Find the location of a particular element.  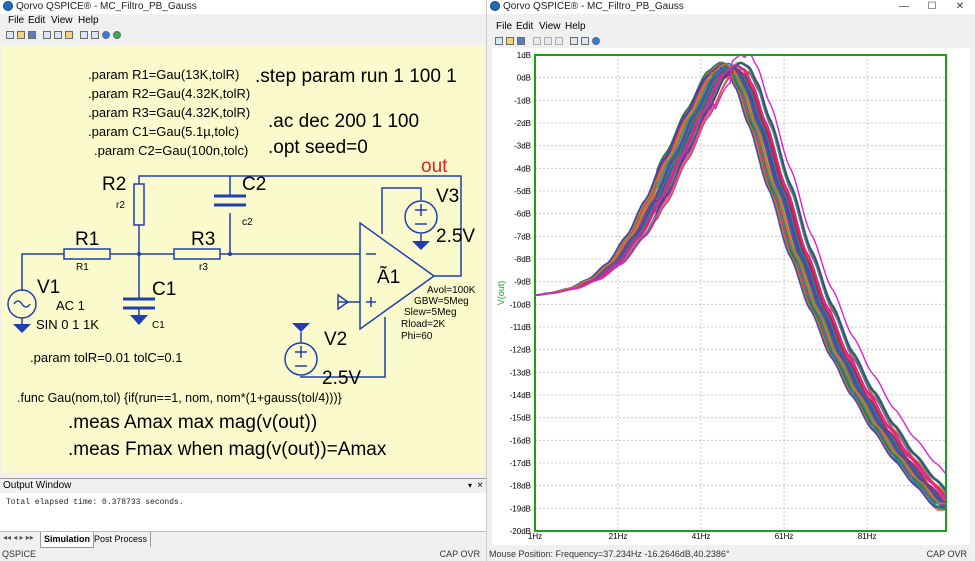

r1-value: R1 is located at coordinates (82, 267).